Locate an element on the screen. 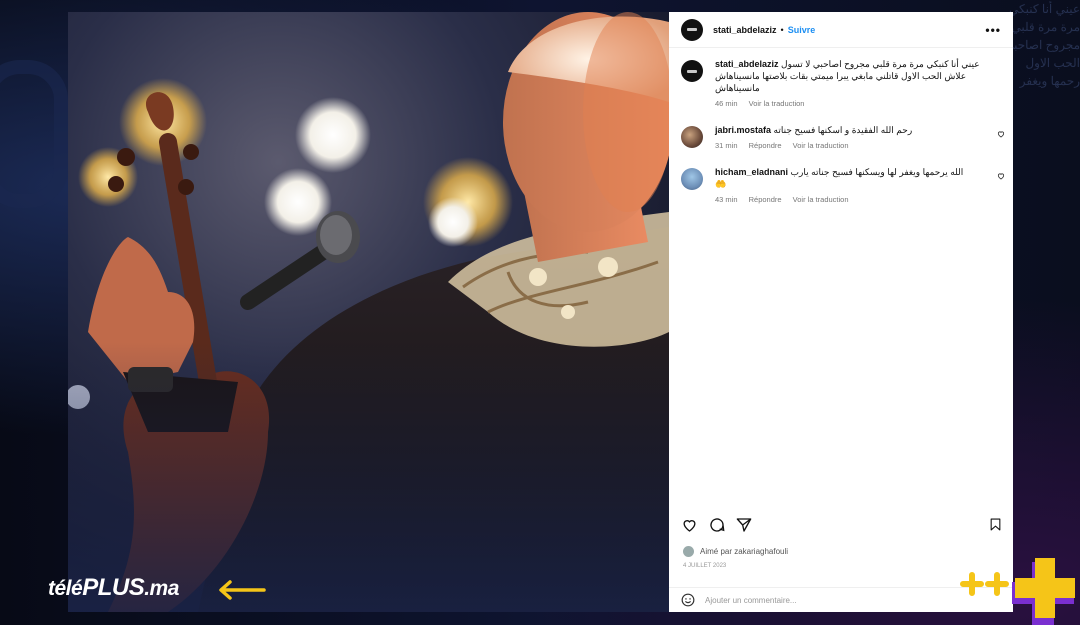 Image resolution: width=1080 pixels, height=625 pixels. like-heart-icon is located at coordinates (689, 525).